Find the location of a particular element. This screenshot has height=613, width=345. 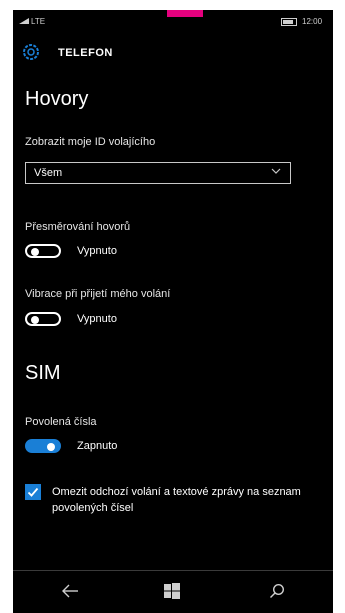

back-icon is located at coordinates (70, 591).